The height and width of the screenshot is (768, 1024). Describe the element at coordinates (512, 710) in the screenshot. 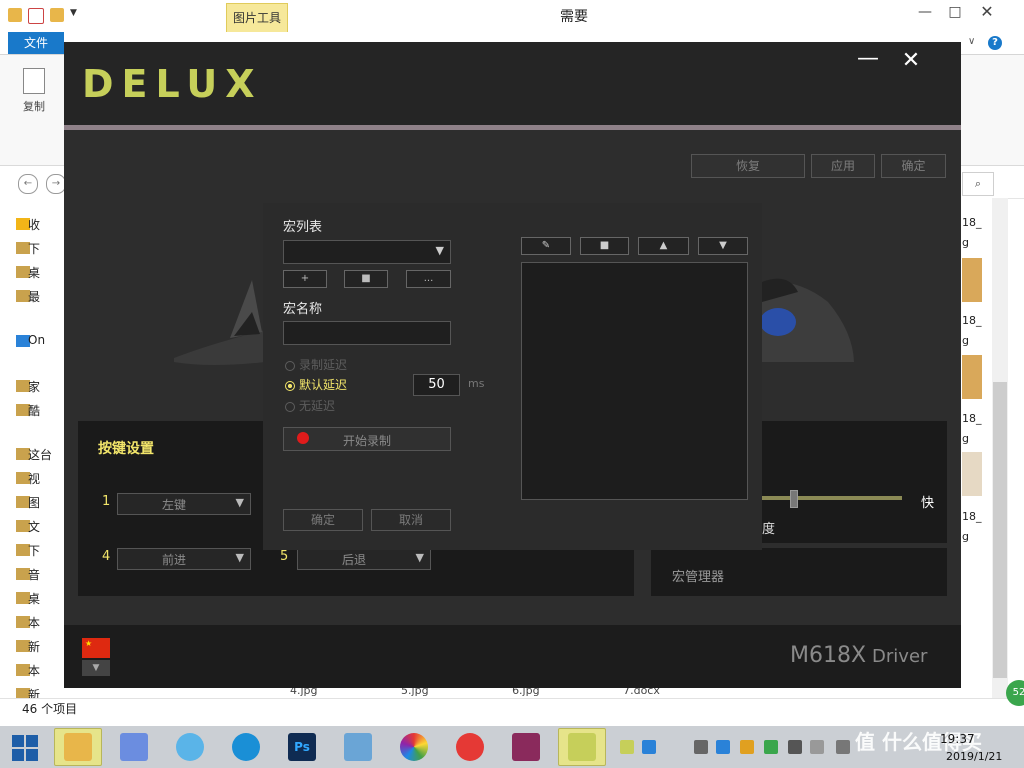

I see `status-bar` at that location.